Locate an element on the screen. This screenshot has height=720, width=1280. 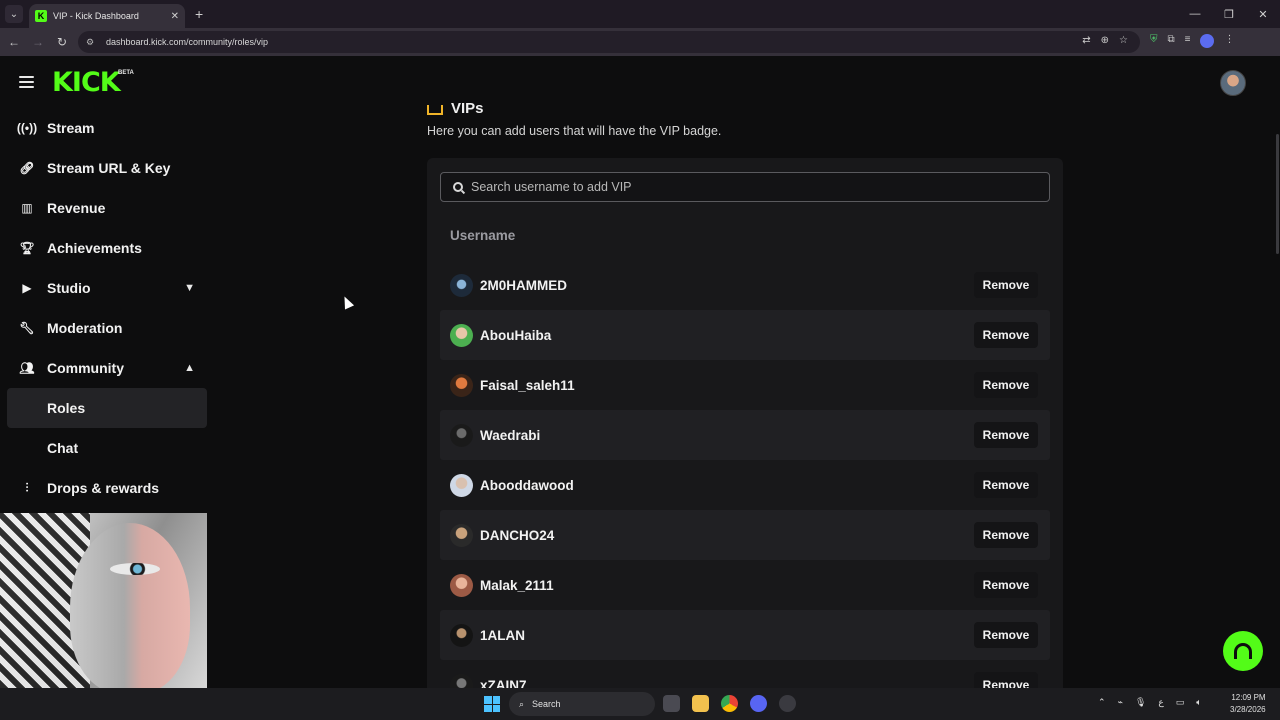
restore-icon: ❐ is located at coordinates (1229, 14).